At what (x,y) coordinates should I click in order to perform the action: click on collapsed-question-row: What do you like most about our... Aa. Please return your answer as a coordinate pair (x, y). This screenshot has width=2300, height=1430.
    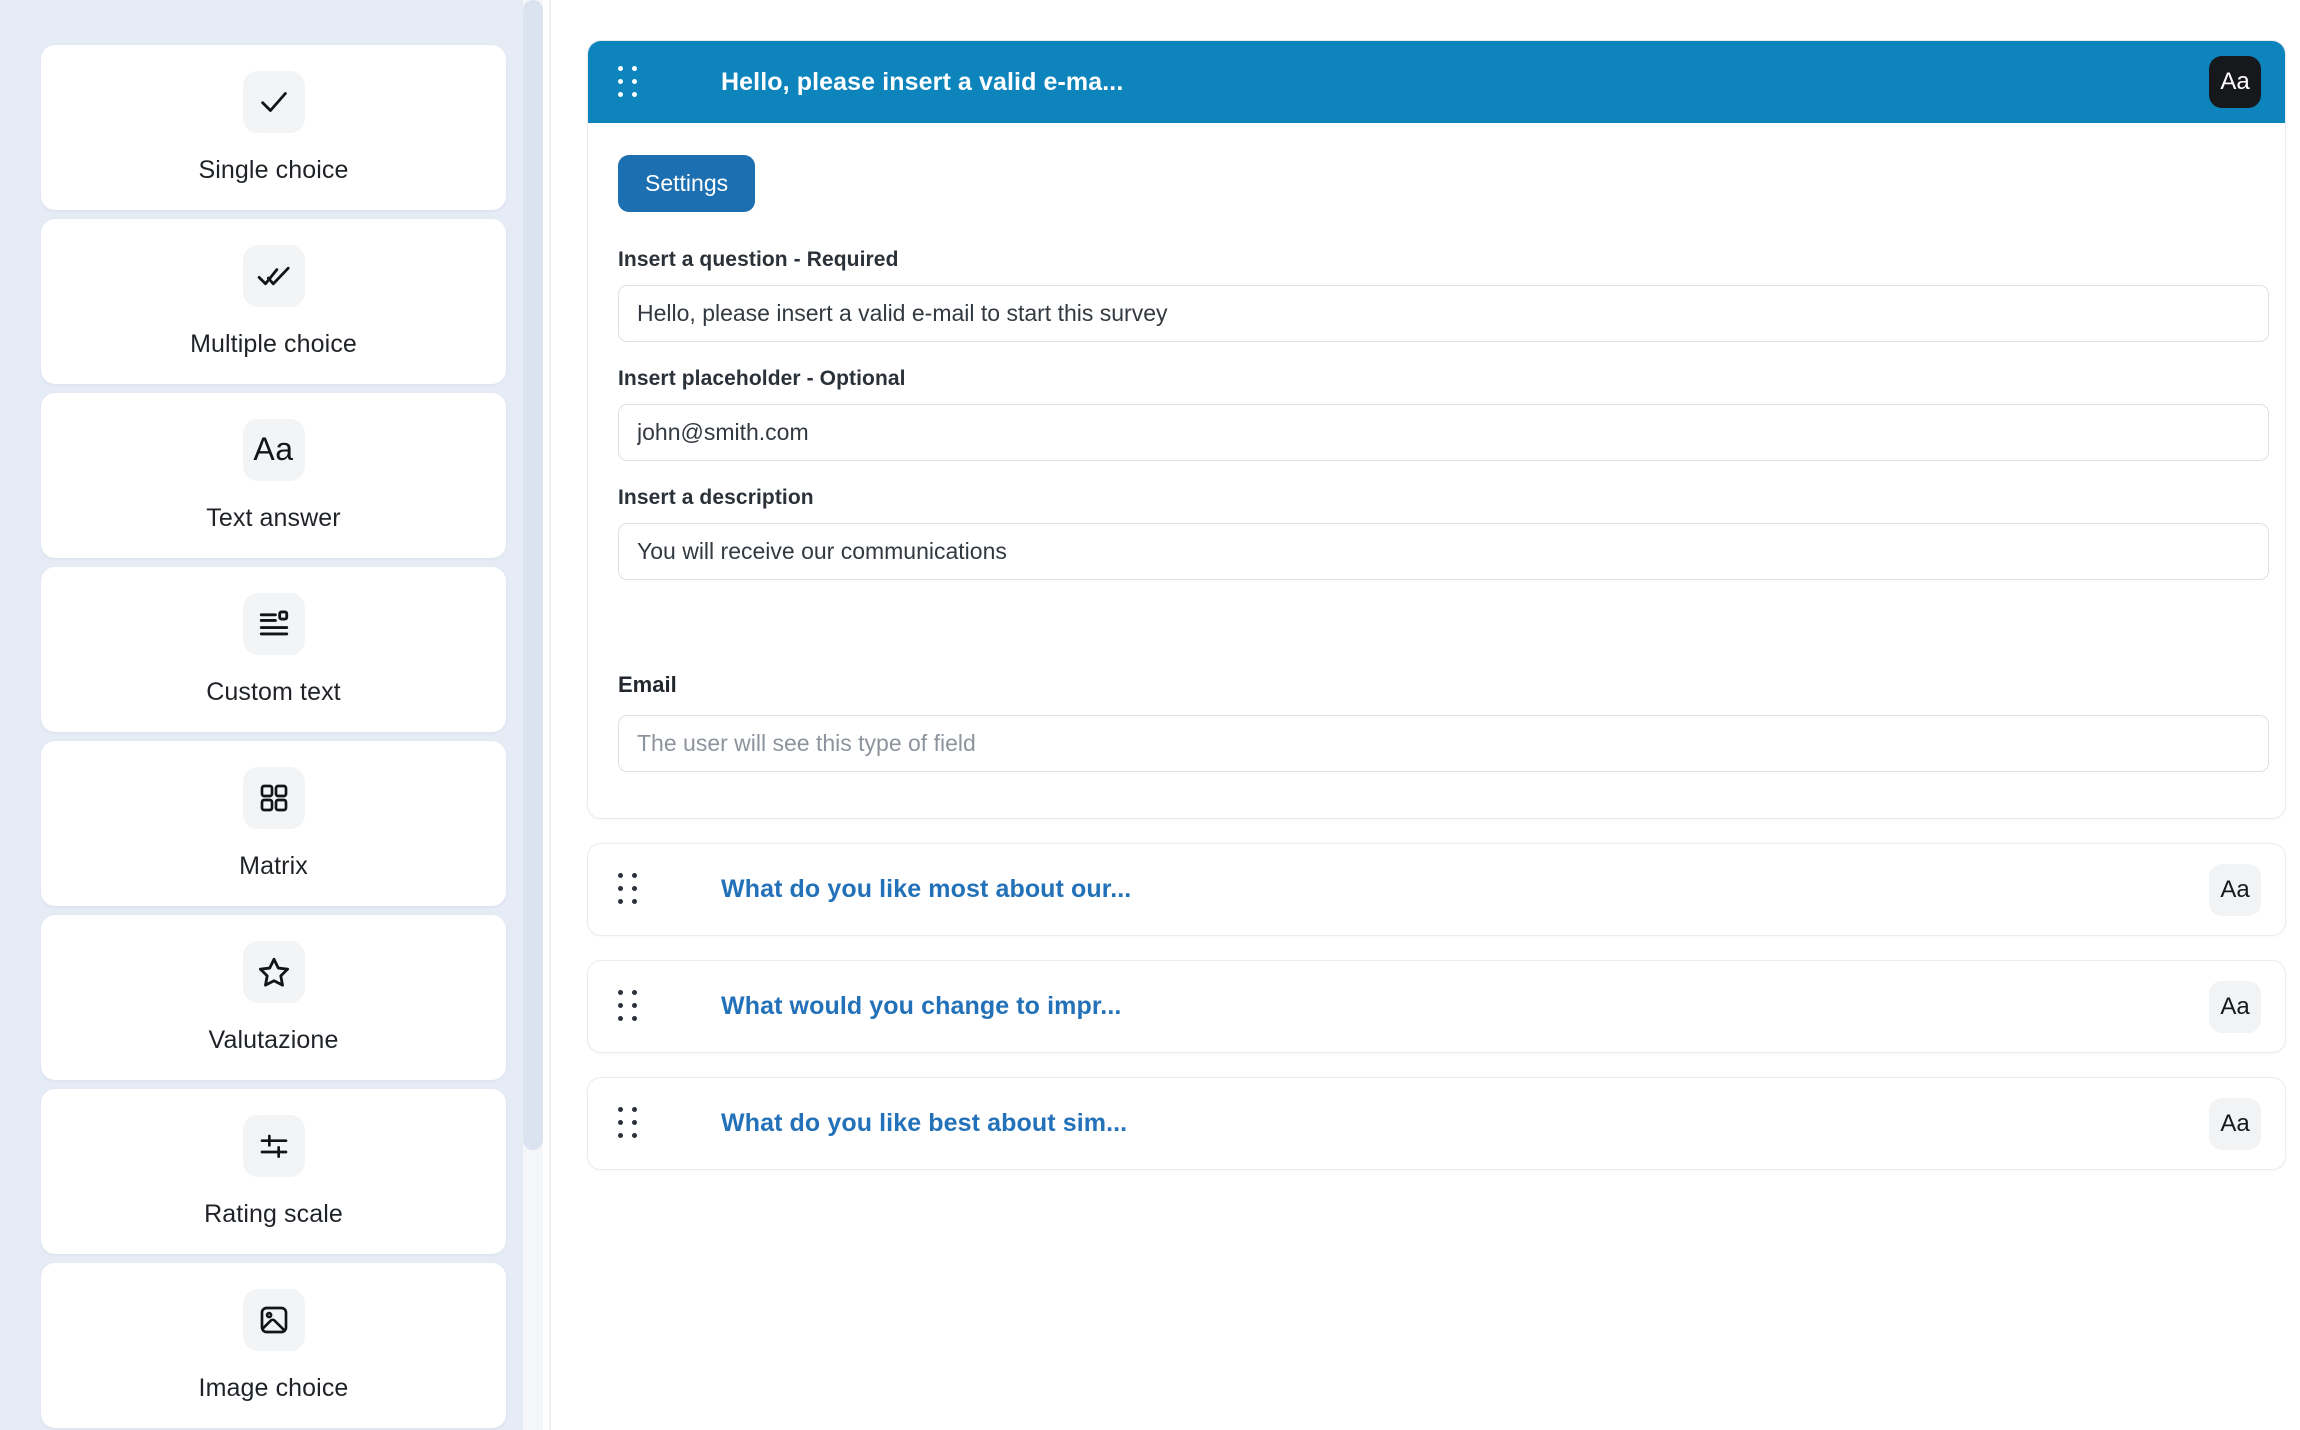
    Looking at the image, I should click on (1436, 889).